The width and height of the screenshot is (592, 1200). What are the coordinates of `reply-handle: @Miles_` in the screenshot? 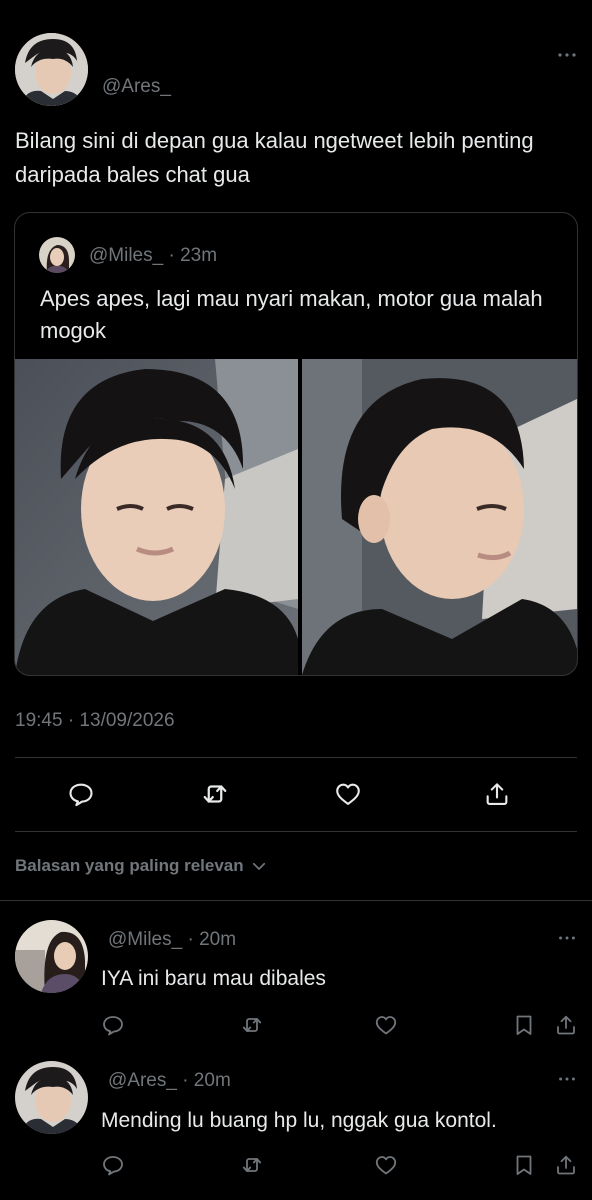 It's located at (145, 939).